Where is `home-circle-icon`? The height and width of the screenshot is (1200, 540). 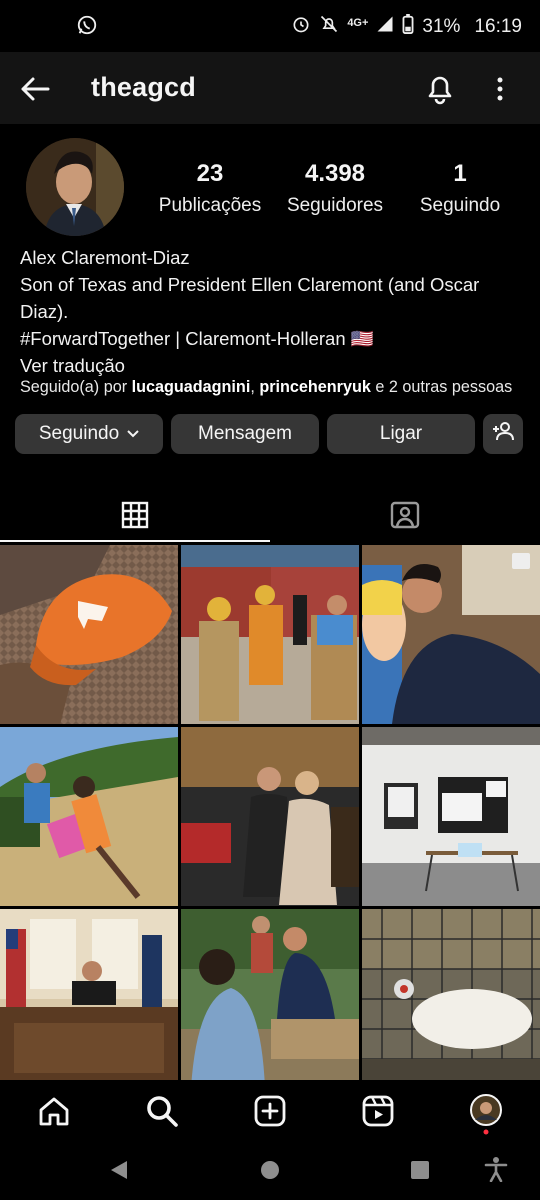
home-circle-icon is located at coordinates (270, 1172).